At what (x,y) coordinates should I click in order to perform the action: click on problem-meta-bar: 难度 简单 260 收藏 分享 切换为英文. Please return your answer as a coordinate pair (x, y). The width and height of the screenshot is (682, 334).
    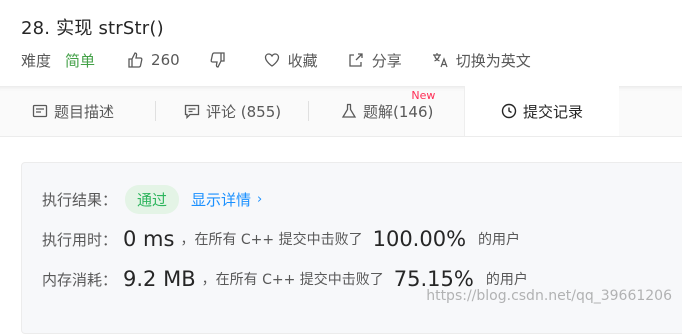
    Looking at the image, I should click on (291, 60).